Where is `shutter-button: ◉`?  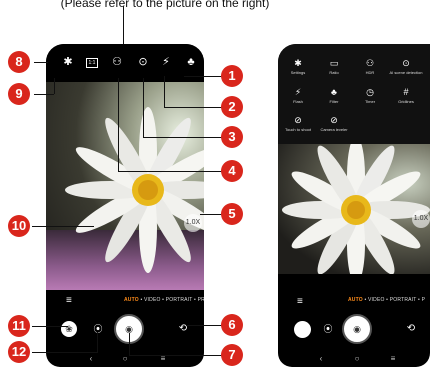
shutter-button: ◉ is located at coordinates (357, 329).